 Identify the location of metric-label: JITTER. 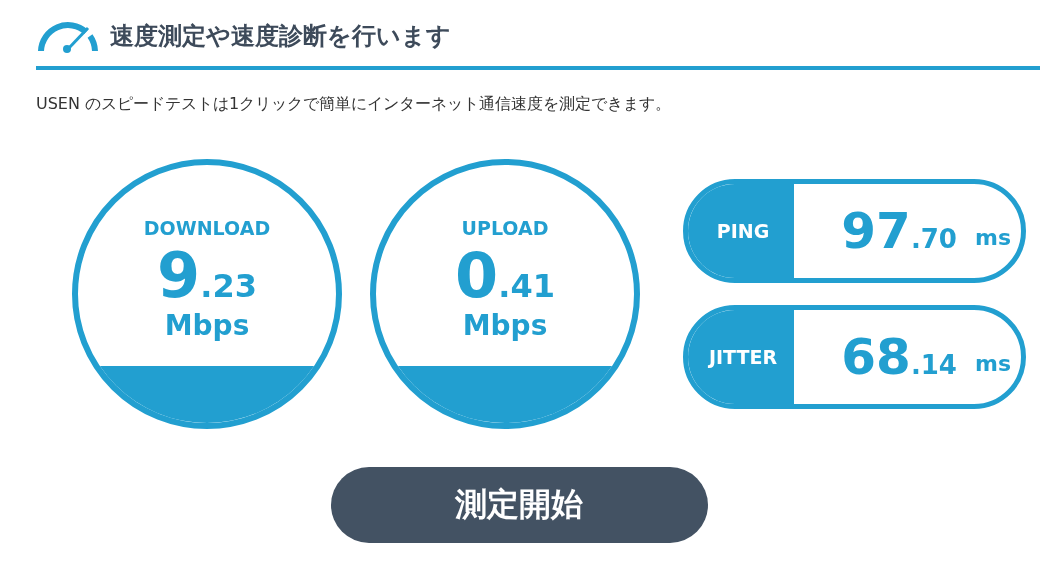
(741, 357).